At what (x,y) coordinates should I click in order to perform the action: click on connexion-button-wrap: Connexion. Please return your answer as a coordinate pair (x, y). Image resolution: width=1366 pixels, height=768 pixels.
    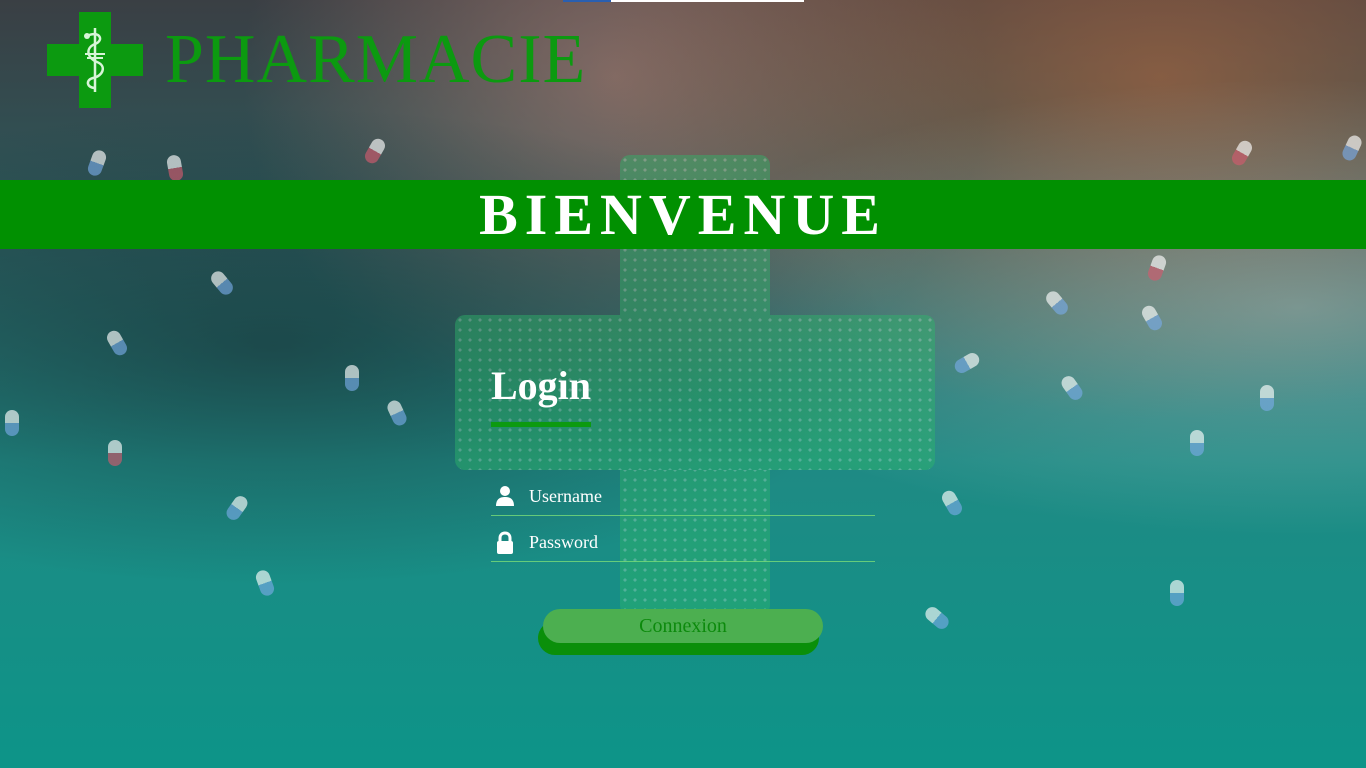
    Looking at the image, I should click on (680, 633).